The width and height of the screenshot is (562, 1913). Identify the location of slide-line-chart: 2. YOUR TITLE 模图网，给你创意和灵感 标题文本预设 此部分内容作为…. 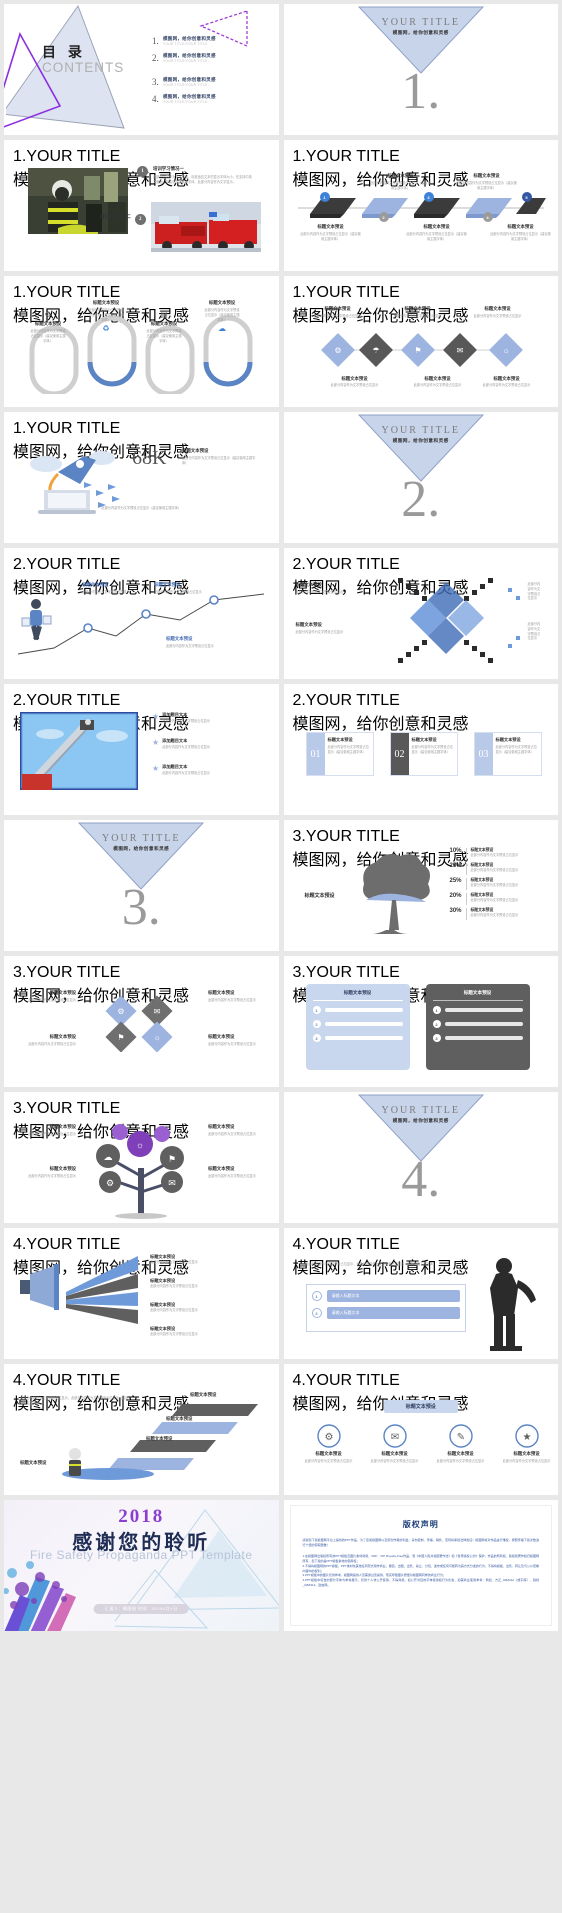
(141, 613).